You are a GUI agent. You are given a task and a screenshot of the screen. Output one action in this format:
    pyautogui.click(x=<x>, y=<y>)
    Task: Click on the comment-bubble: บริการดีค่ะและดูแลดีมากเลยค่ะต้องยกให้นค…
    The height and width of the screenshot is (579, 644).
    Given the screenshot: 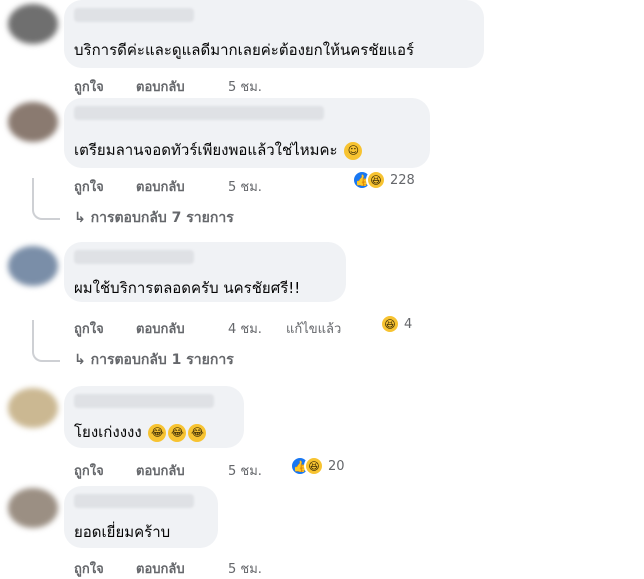 What is the action you would take?
    pyautogui.click(x=274, y=34)
    